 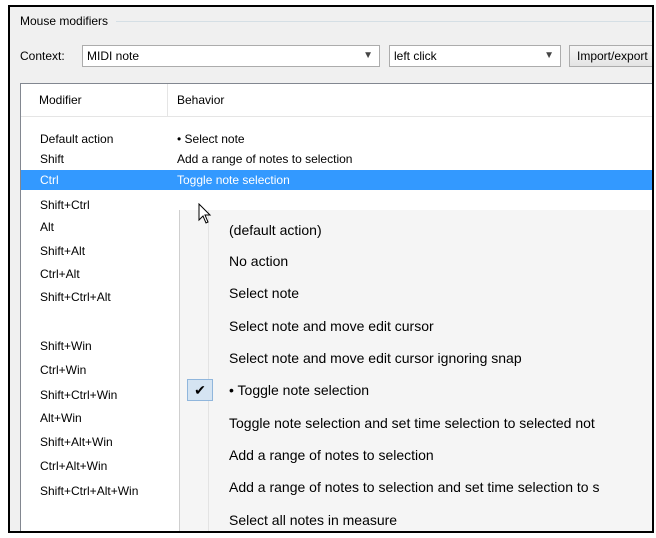 I want to click on menu-item-select-note-move-cursor: Select note and move edit cursor, so click(x=331, y=326).